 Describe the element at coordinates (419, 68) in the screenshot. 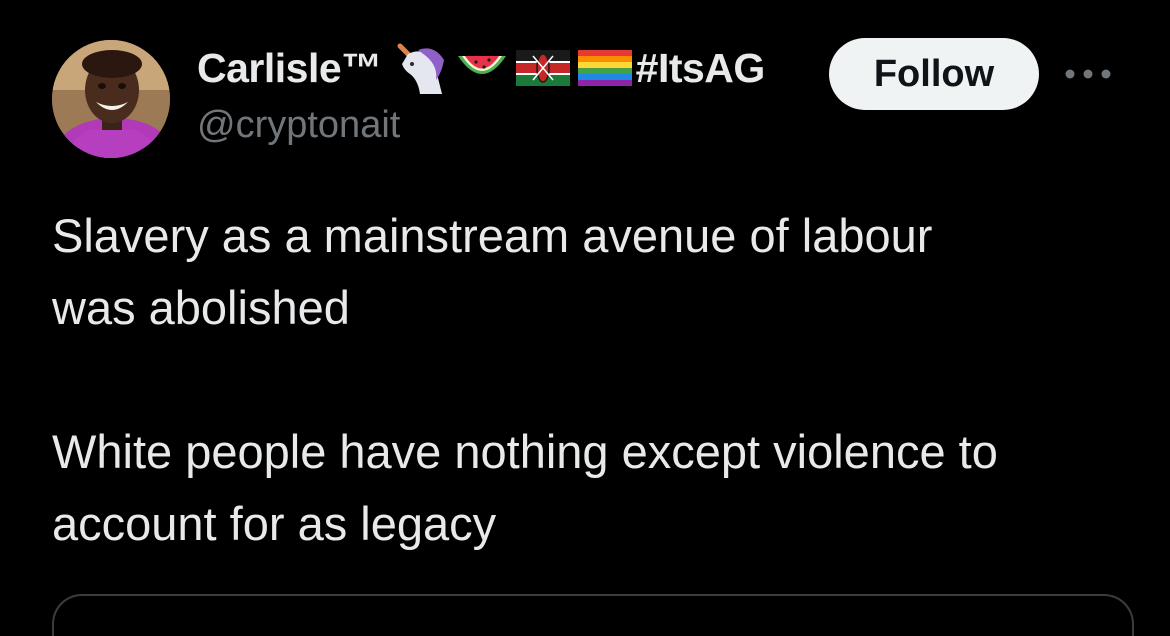

I see `unicorn-icon` at that location.